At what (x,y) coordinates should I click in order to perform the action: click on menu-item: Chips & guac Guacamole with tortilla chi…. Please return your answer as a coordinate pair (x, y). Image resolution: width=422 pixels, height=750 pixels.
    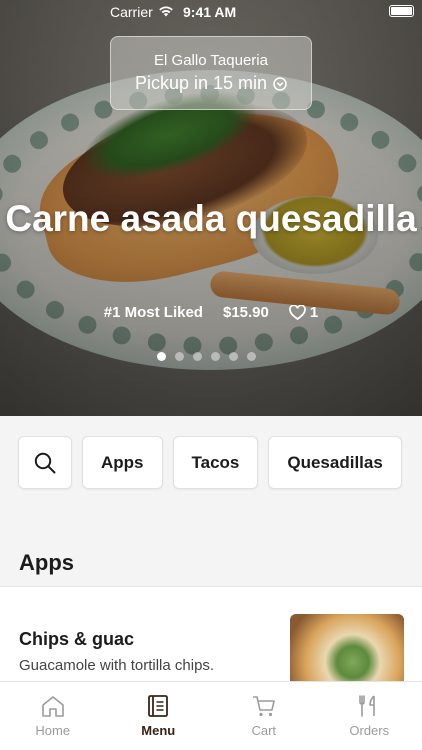
    Looking at the image, I should click on (211, 640).